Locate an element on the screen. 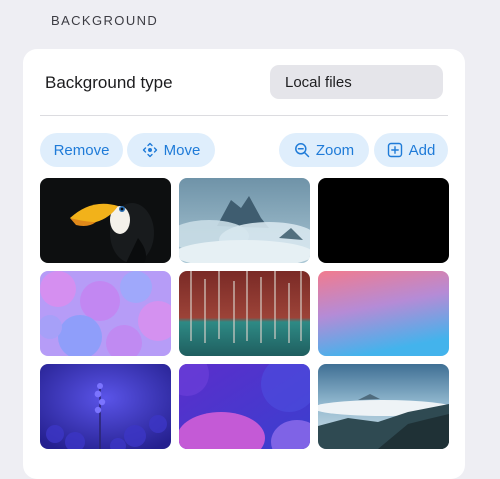 Image resolution: width=500 pixels, height=479 pixels. remove-button: Remove is located at coordinates (81, 150).